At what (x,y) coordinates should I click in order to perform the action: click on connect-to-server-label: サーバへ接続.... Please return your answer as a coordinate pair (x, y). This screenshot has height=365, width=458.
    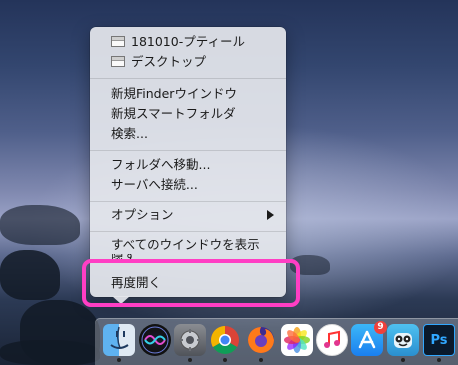
    Looking at the image, I should click on (154, 184).